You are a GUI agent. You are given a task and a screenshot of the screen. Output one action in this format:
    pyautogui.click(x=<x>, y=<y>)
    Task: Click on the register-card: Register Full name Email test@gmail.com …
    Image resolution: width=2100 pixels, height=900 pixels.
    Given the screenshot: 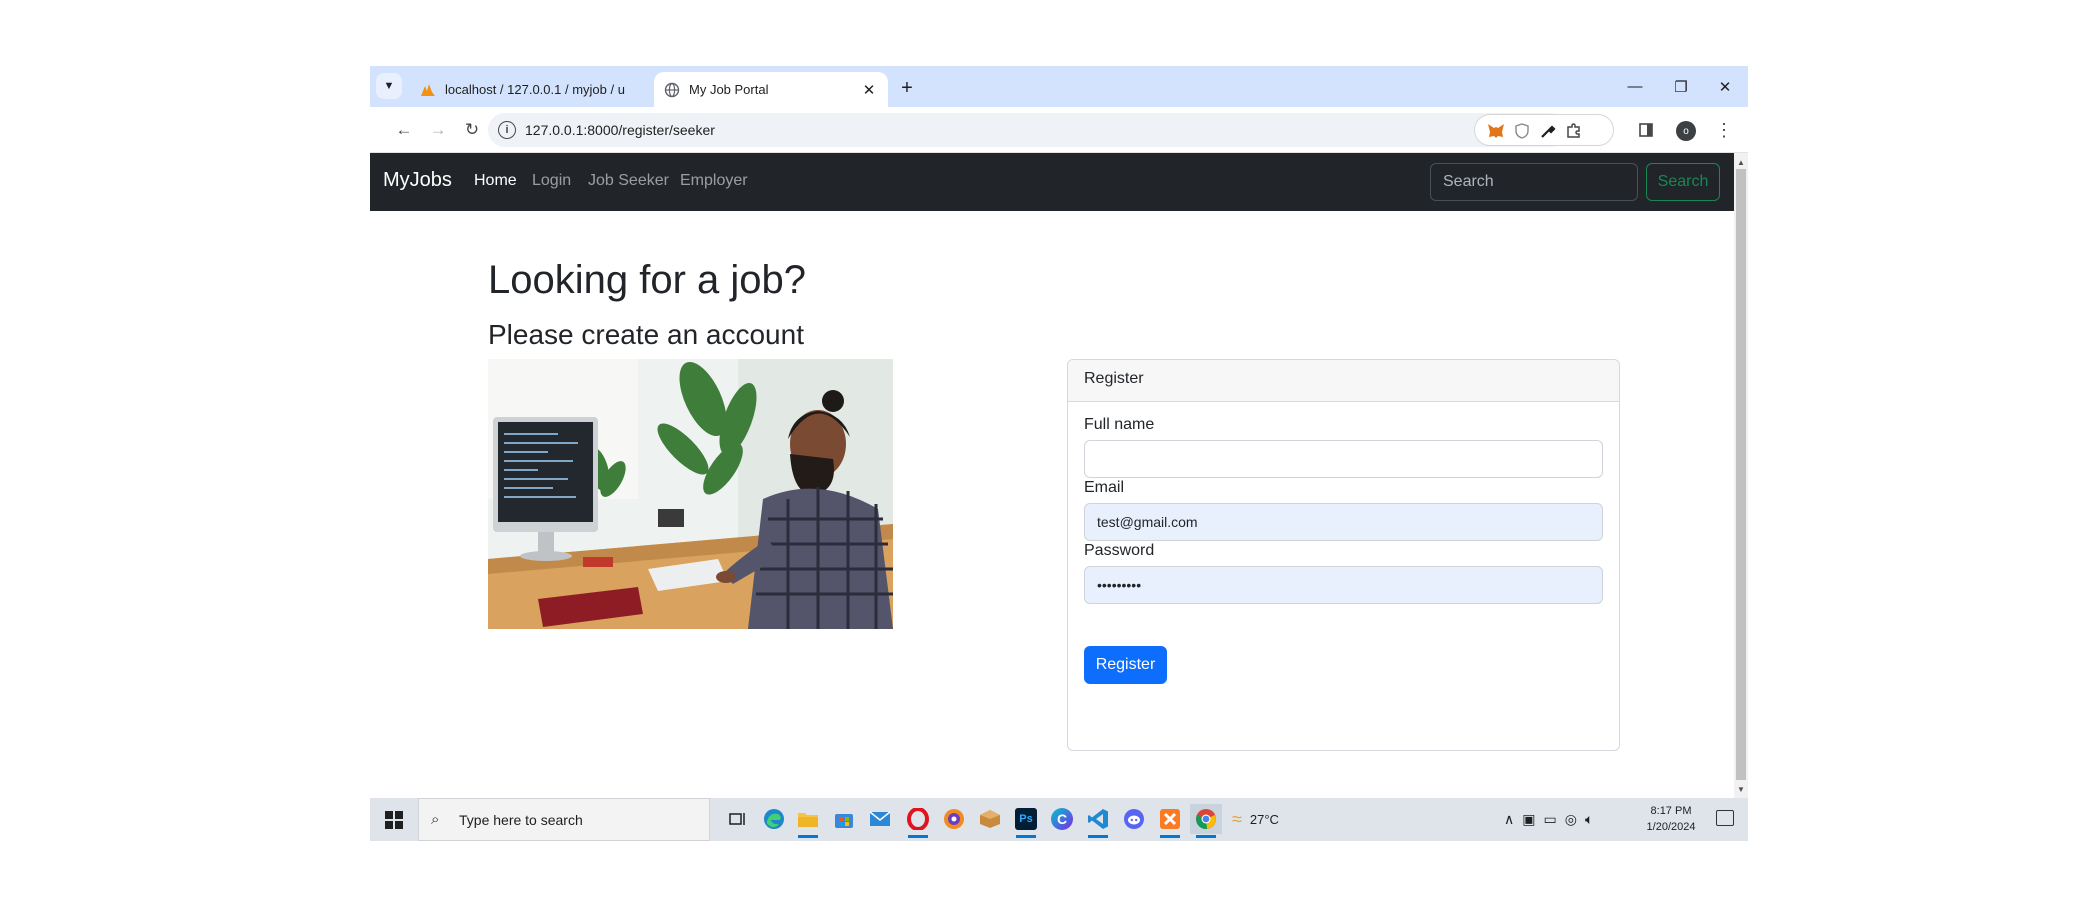 What is the action you would take?
    pyautogui.click(x=1343, y=555)
    